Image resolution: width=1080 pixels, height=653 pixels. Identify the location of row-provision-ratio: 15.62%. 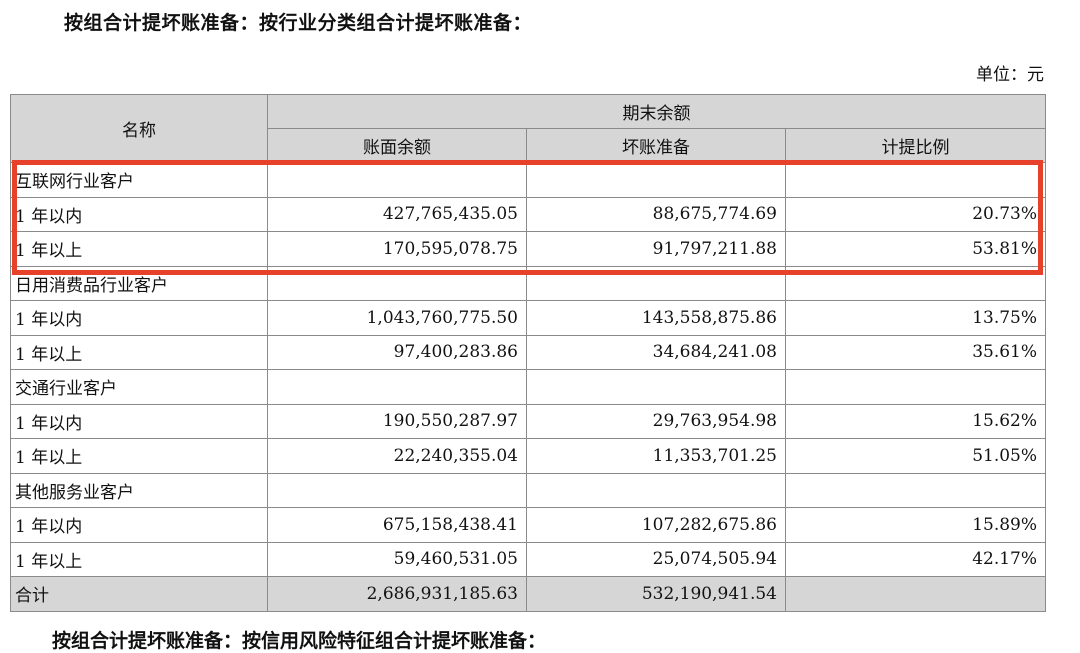
(915, 421).